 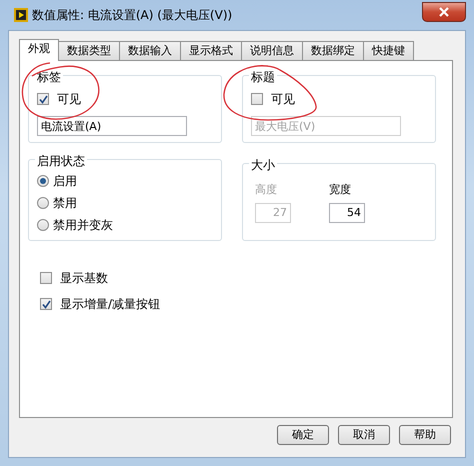 I want to click on tab: 说明信息, so click(x=272, y=50).